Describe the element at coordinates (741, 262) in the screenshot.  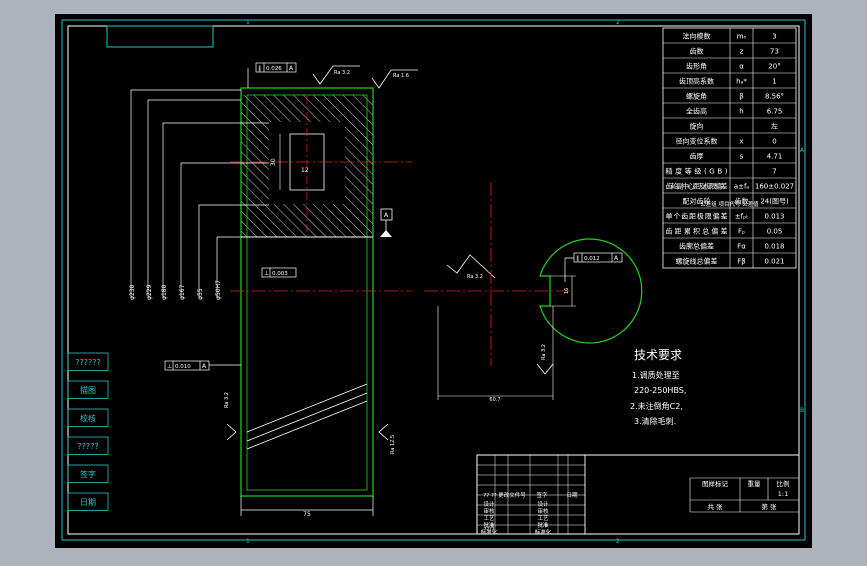
I see `param-cell: Fβ` at that location.